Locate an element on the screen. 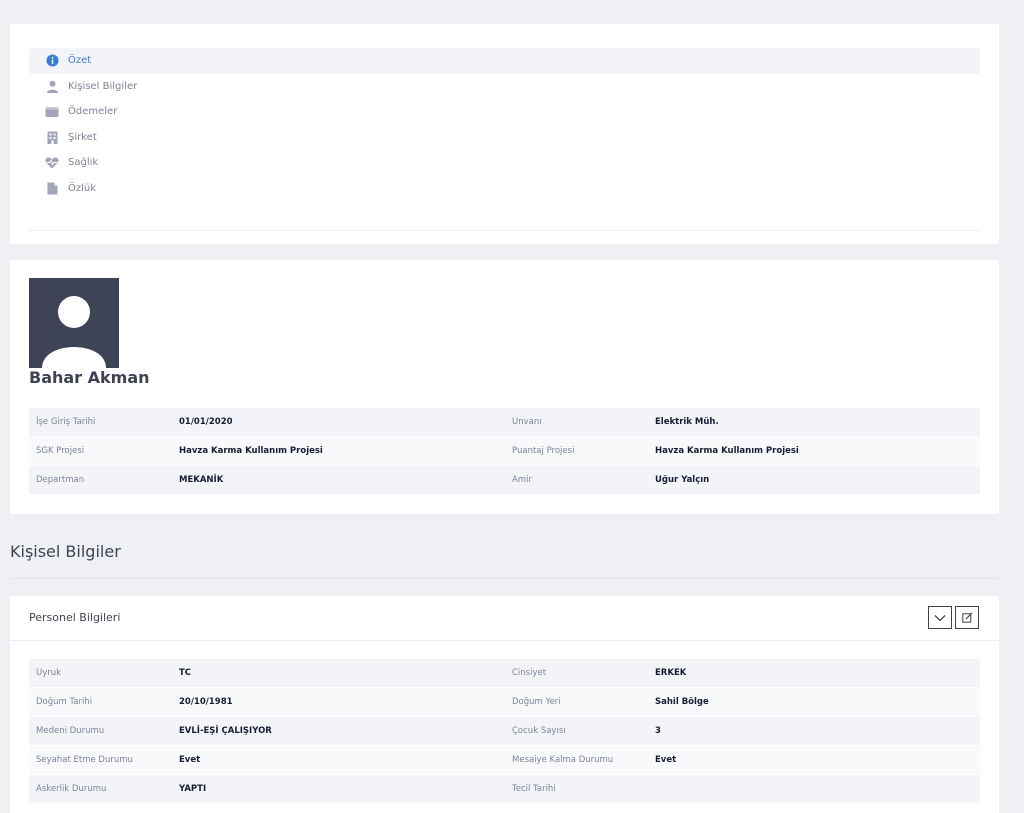  wallet-icon is located at coordinates (52, 112).